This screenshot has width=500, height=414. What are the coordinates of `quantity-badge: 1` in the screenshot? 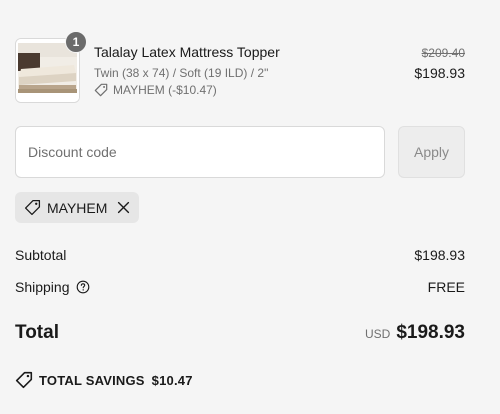 It's located at (76, 42).